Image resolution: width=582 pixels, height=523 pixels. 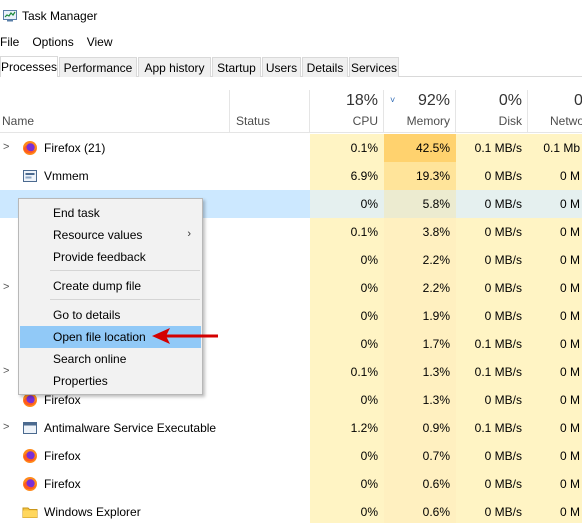 I want to click on table-row: Windows Explorer 0% 0.6% 0 MB/s 0 M, so click(x=291, y=510).